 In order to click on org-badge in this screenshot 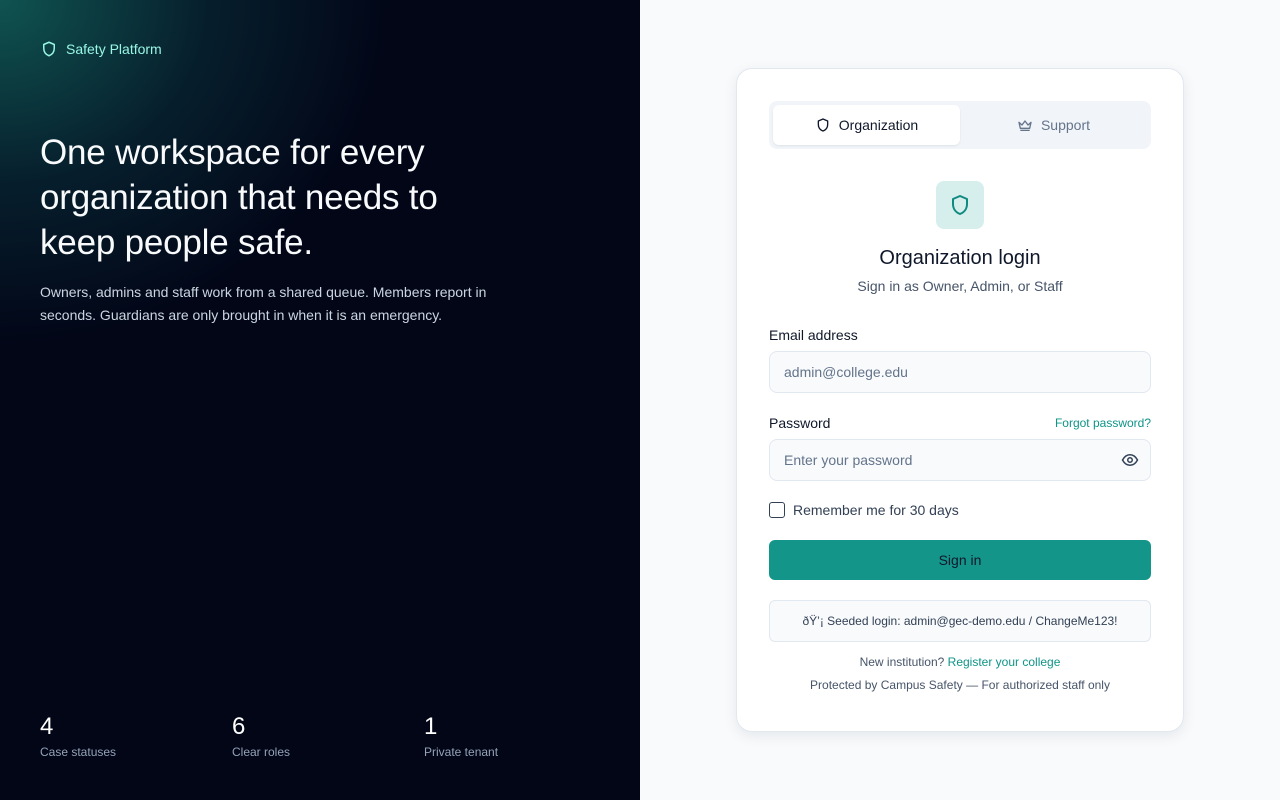, I will do `click(960, 205)`.